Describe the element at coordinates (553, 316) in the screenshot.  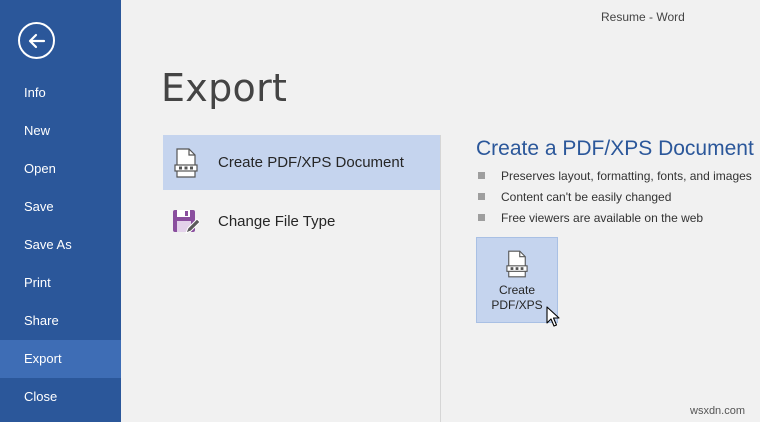
I see `mouse-cursor-icon` at that location.